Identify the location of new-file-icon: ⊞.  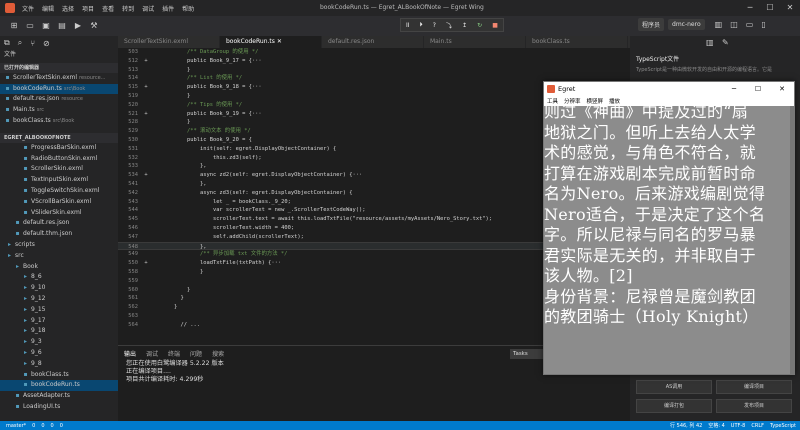
(14, 26).